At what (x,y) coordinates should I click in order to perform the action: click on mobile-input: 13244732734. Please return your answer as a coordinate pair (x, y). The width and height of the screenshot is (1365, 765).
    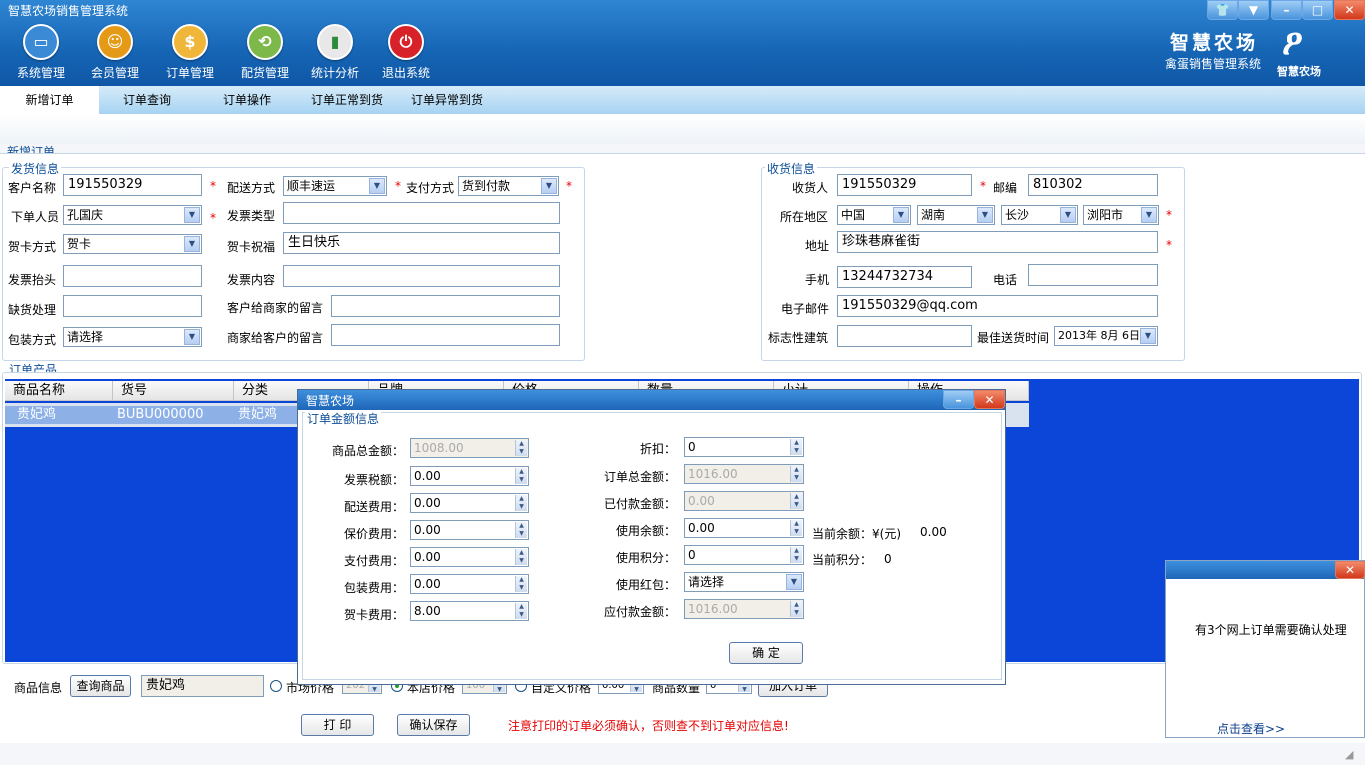
    Looking at the image, I should click on (904, 277).